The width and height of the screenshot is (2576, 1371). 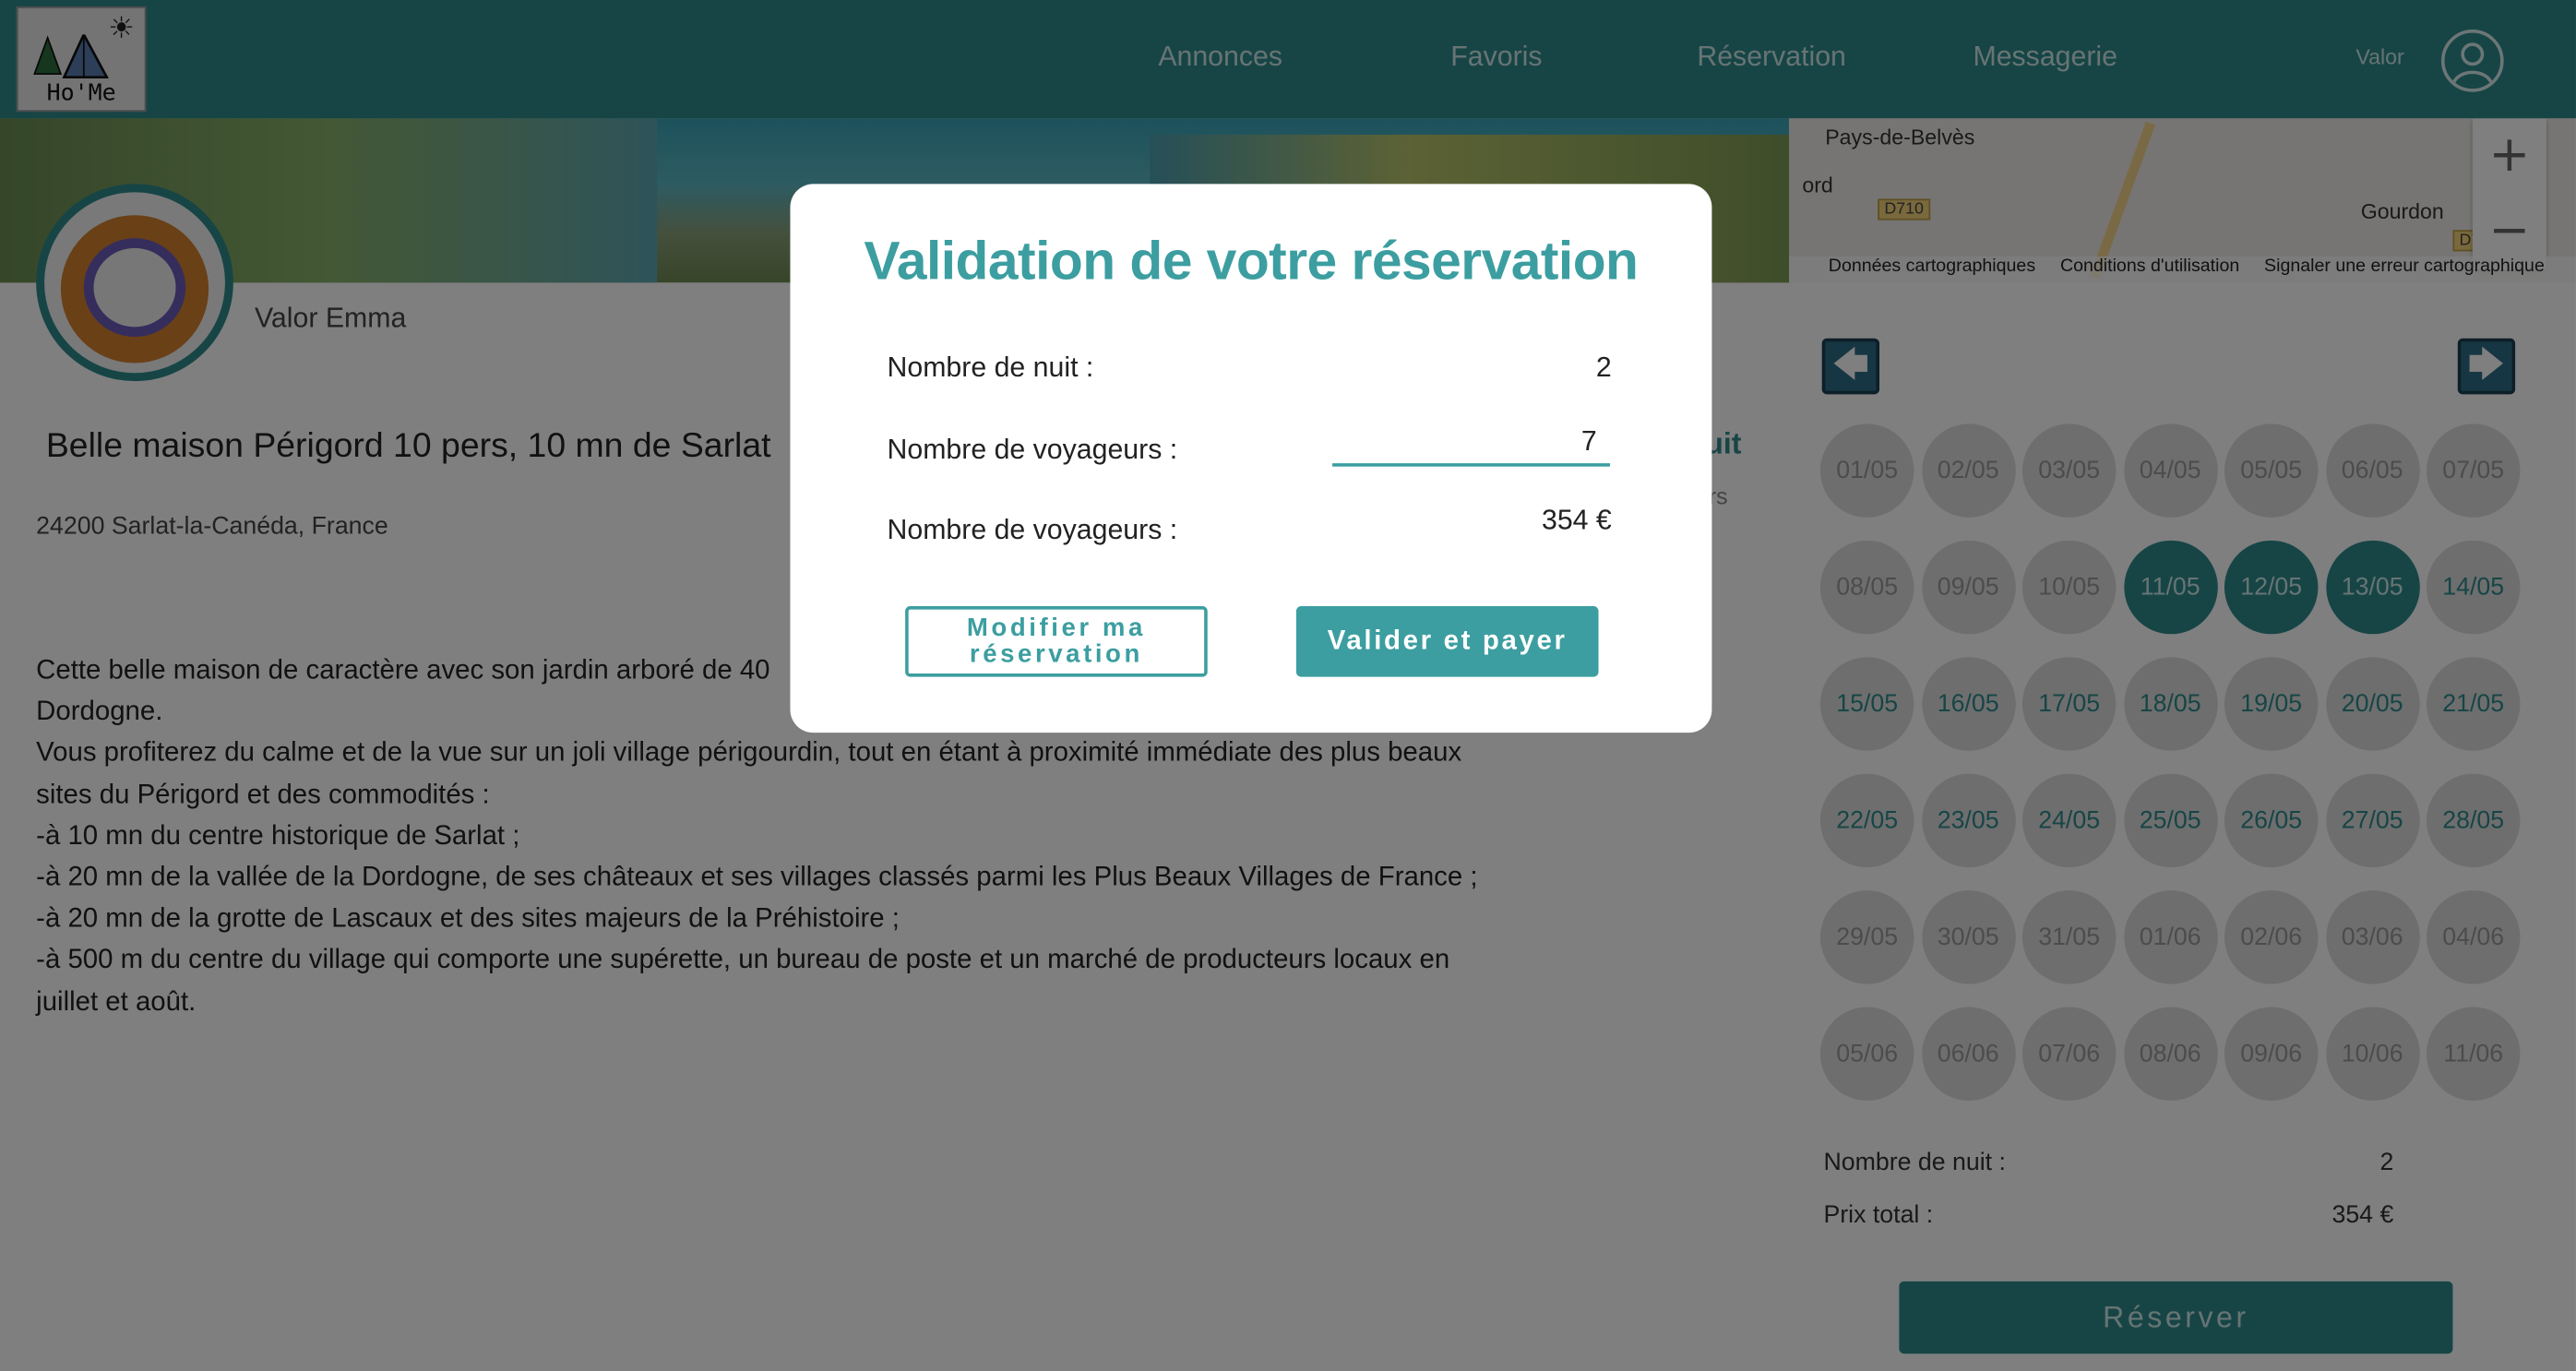 What do you see at coordinates (1603, 367) in the screenshot?
I see `modal-nights-value: 2` at bounding box center [1603, 367].